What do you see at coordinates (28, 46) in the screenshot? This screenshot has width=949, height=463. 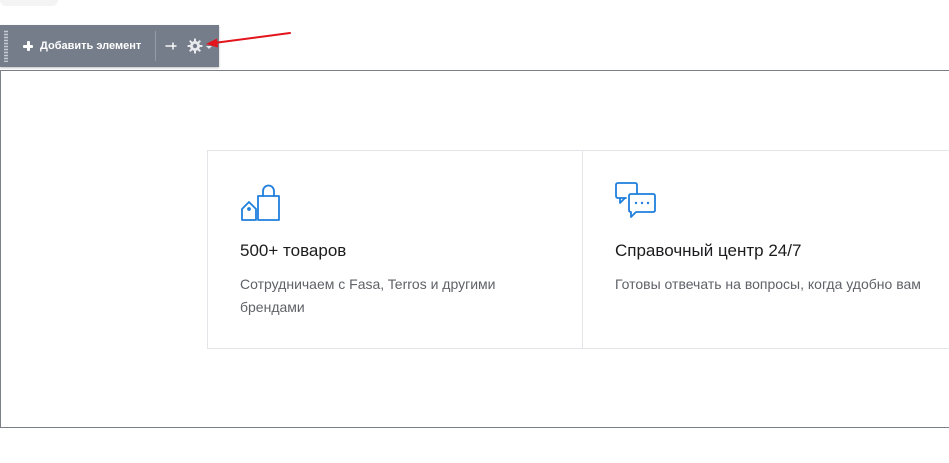 I see `plus-icon` at bounding box center [28, 46].